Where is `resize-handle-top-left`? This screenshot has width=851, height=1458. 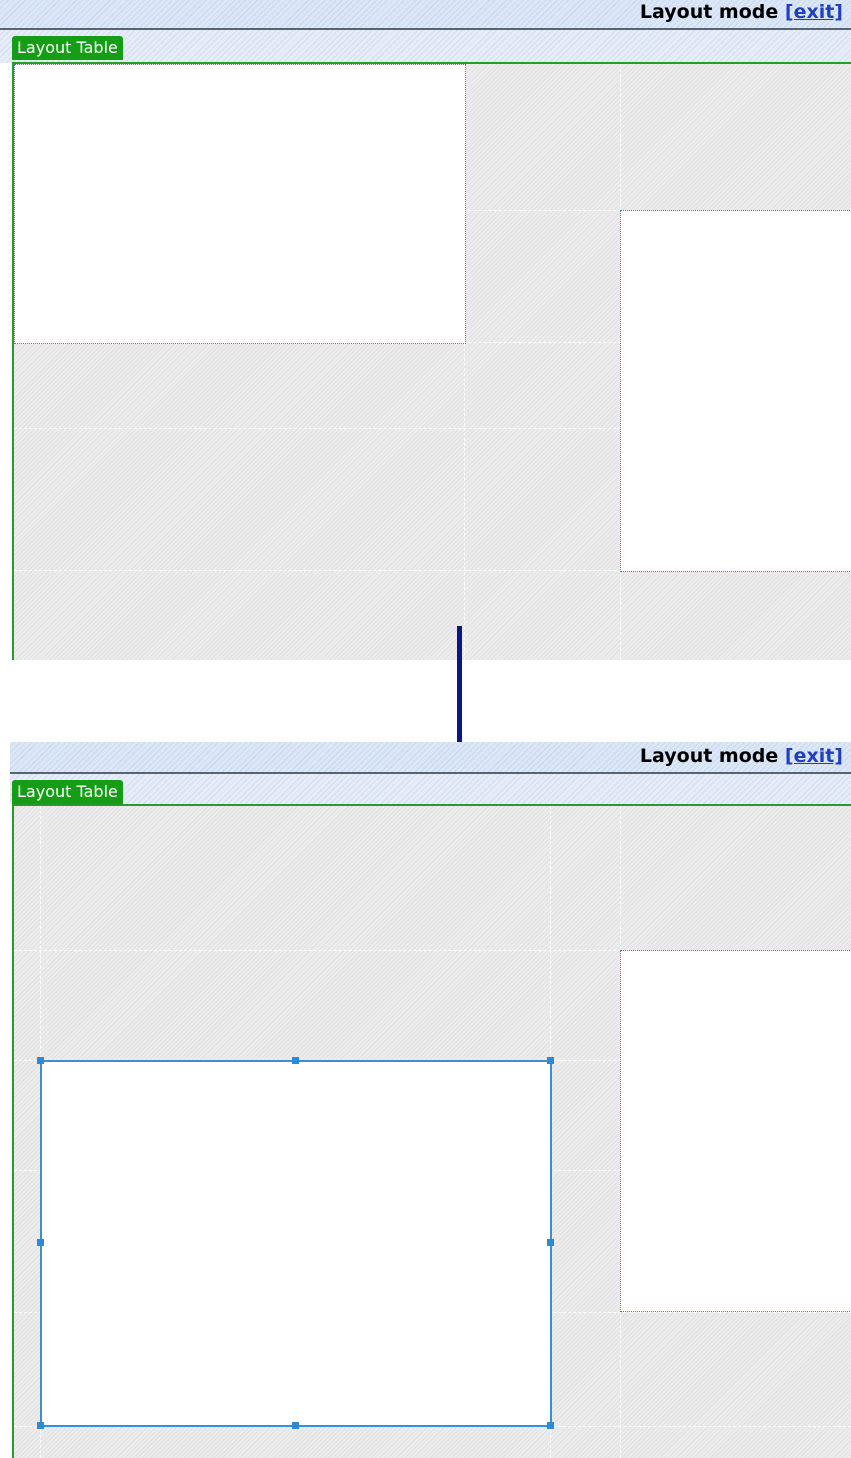 resize-handle-top-left is located at coordinates (40, 1060).